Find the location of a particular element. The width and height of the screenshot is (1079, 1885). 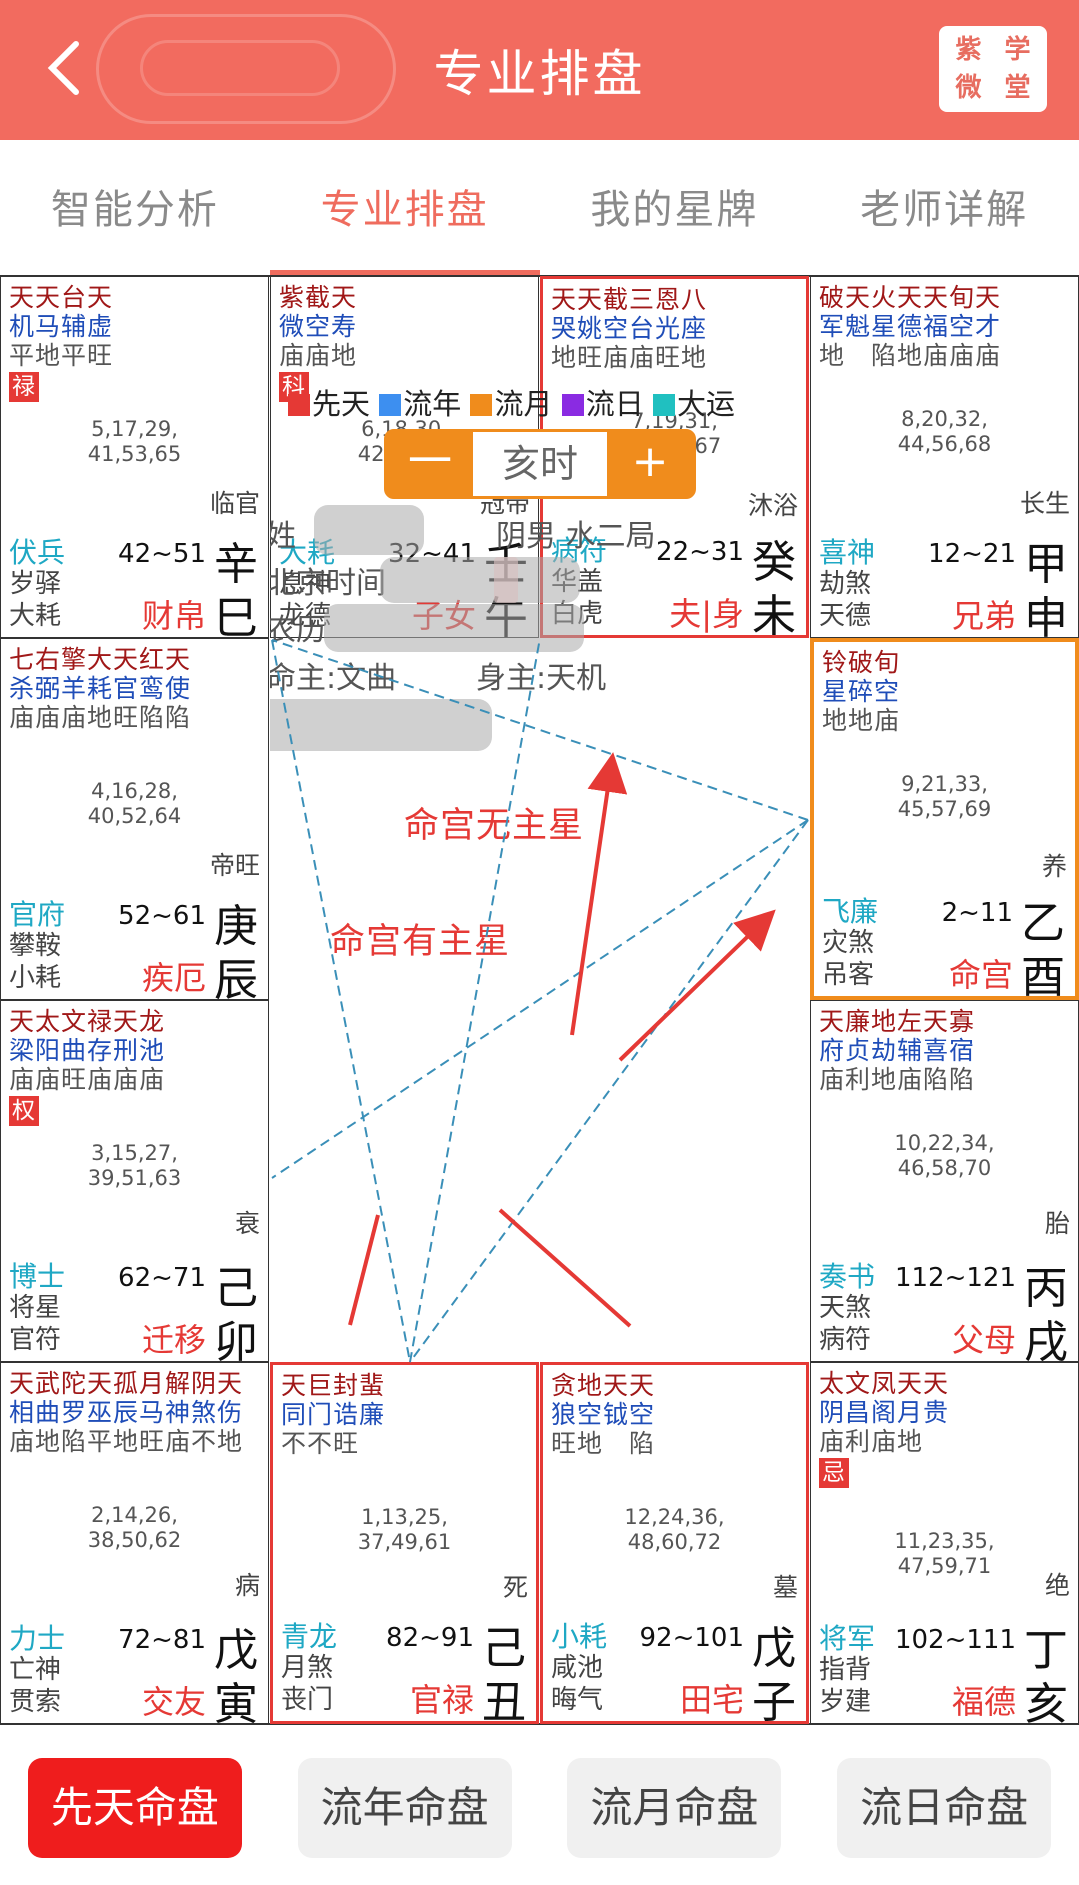

star-brightness: 庙庙庙地旺陷陷 is located at coordinates (100, 717).